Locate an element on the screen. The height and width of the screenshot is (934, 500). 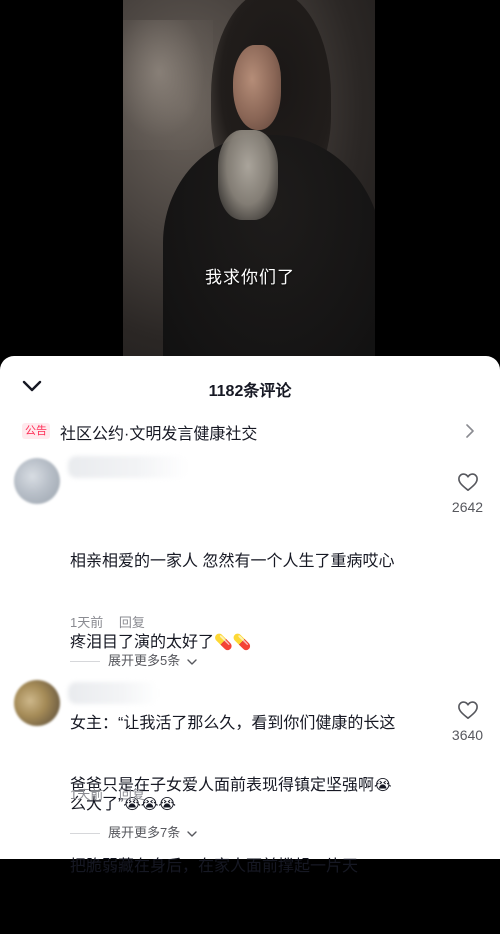
video-figure-face is located at coordinates (257, 87).